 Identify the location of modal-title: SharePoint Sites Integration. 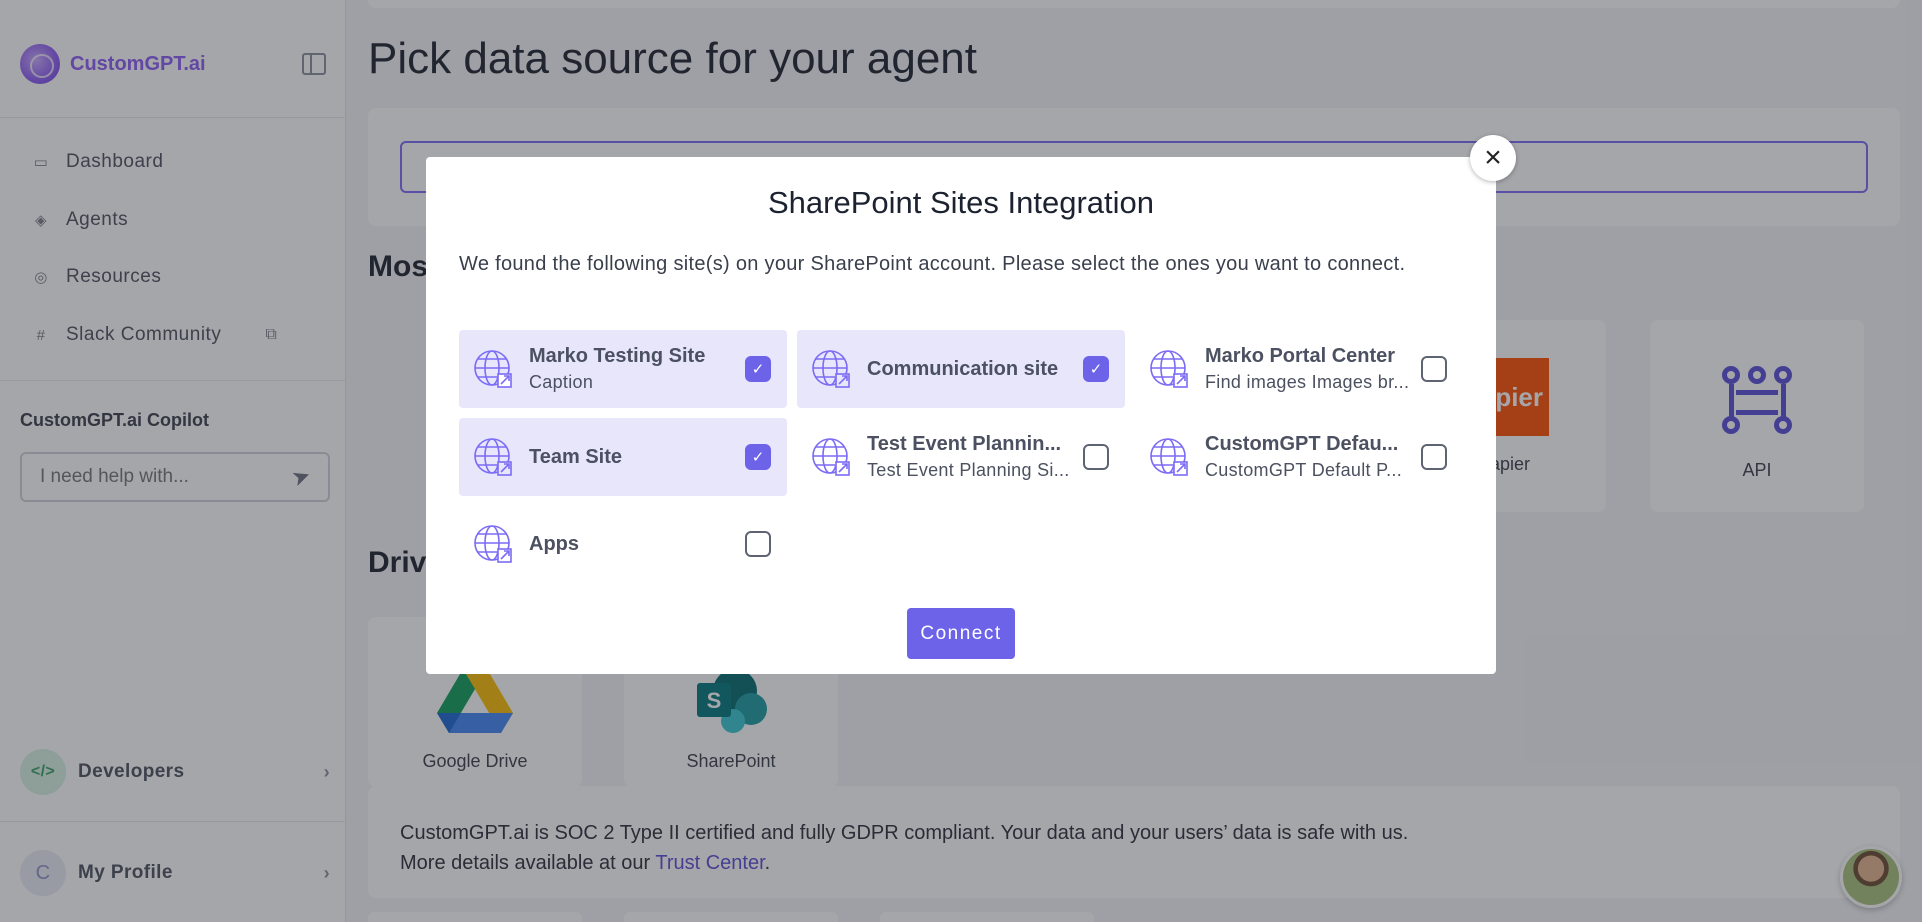
(961, 202).